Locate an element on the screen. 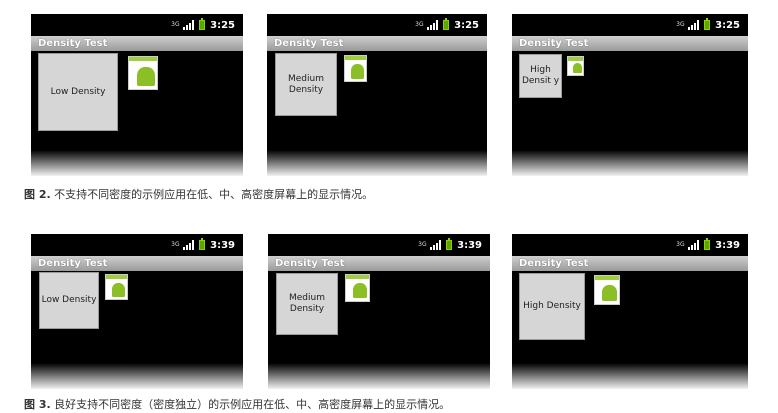  screenshot-fig3-medium: 3G 3:39 Density Test Medium Density is located at coordinates (379, 311).